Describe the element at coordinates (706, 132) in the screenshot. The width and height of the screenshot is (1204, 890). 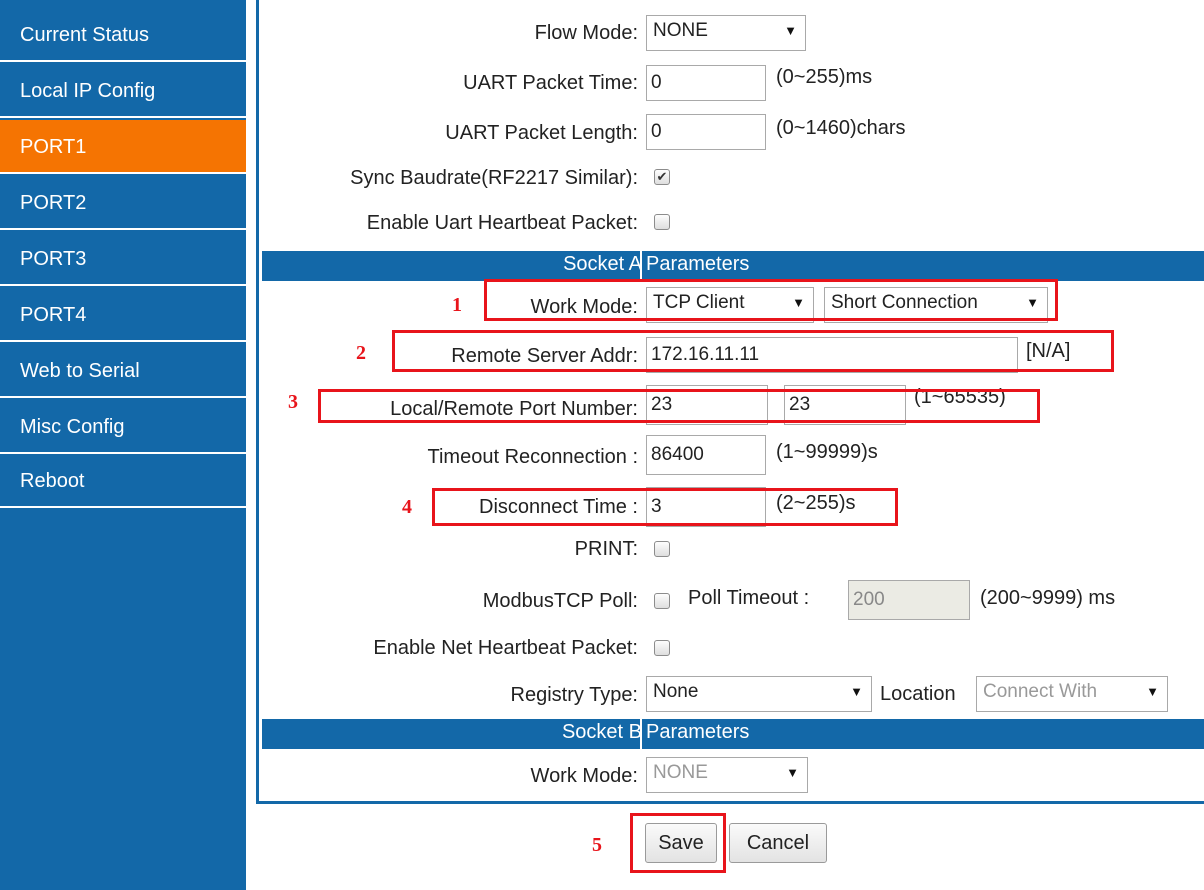
I see `uart-packet-length-input` at that location.